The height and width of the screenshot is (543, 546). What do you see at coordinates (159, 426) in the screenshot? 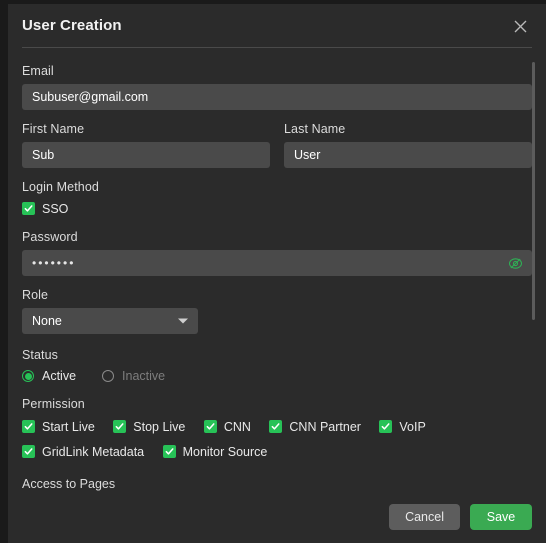
I see `checkbox-stop-live-label: Stop Live` at bounding box center [159, 426].